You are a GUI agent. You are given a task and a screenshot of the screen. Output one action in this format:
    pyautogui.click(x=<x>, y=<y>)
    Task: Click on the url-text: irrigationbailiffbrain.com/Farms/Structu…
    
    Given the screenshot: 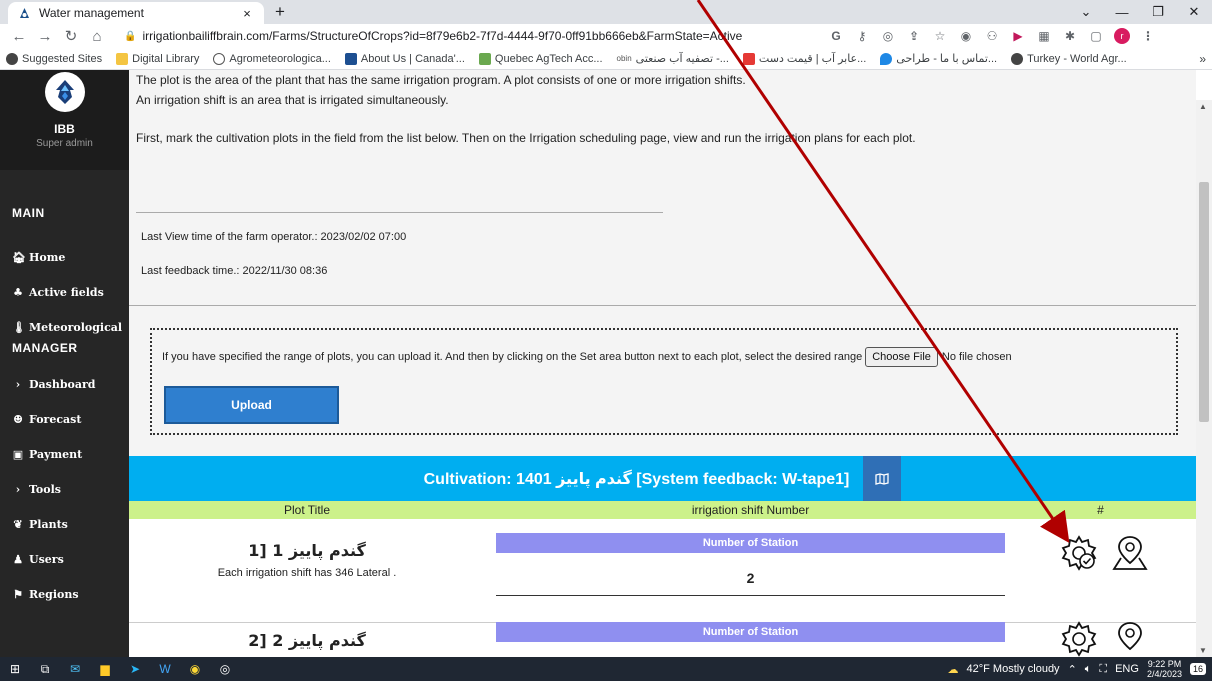 What is the action you would take?
    pyautogui.click(x=442, y=36)
    